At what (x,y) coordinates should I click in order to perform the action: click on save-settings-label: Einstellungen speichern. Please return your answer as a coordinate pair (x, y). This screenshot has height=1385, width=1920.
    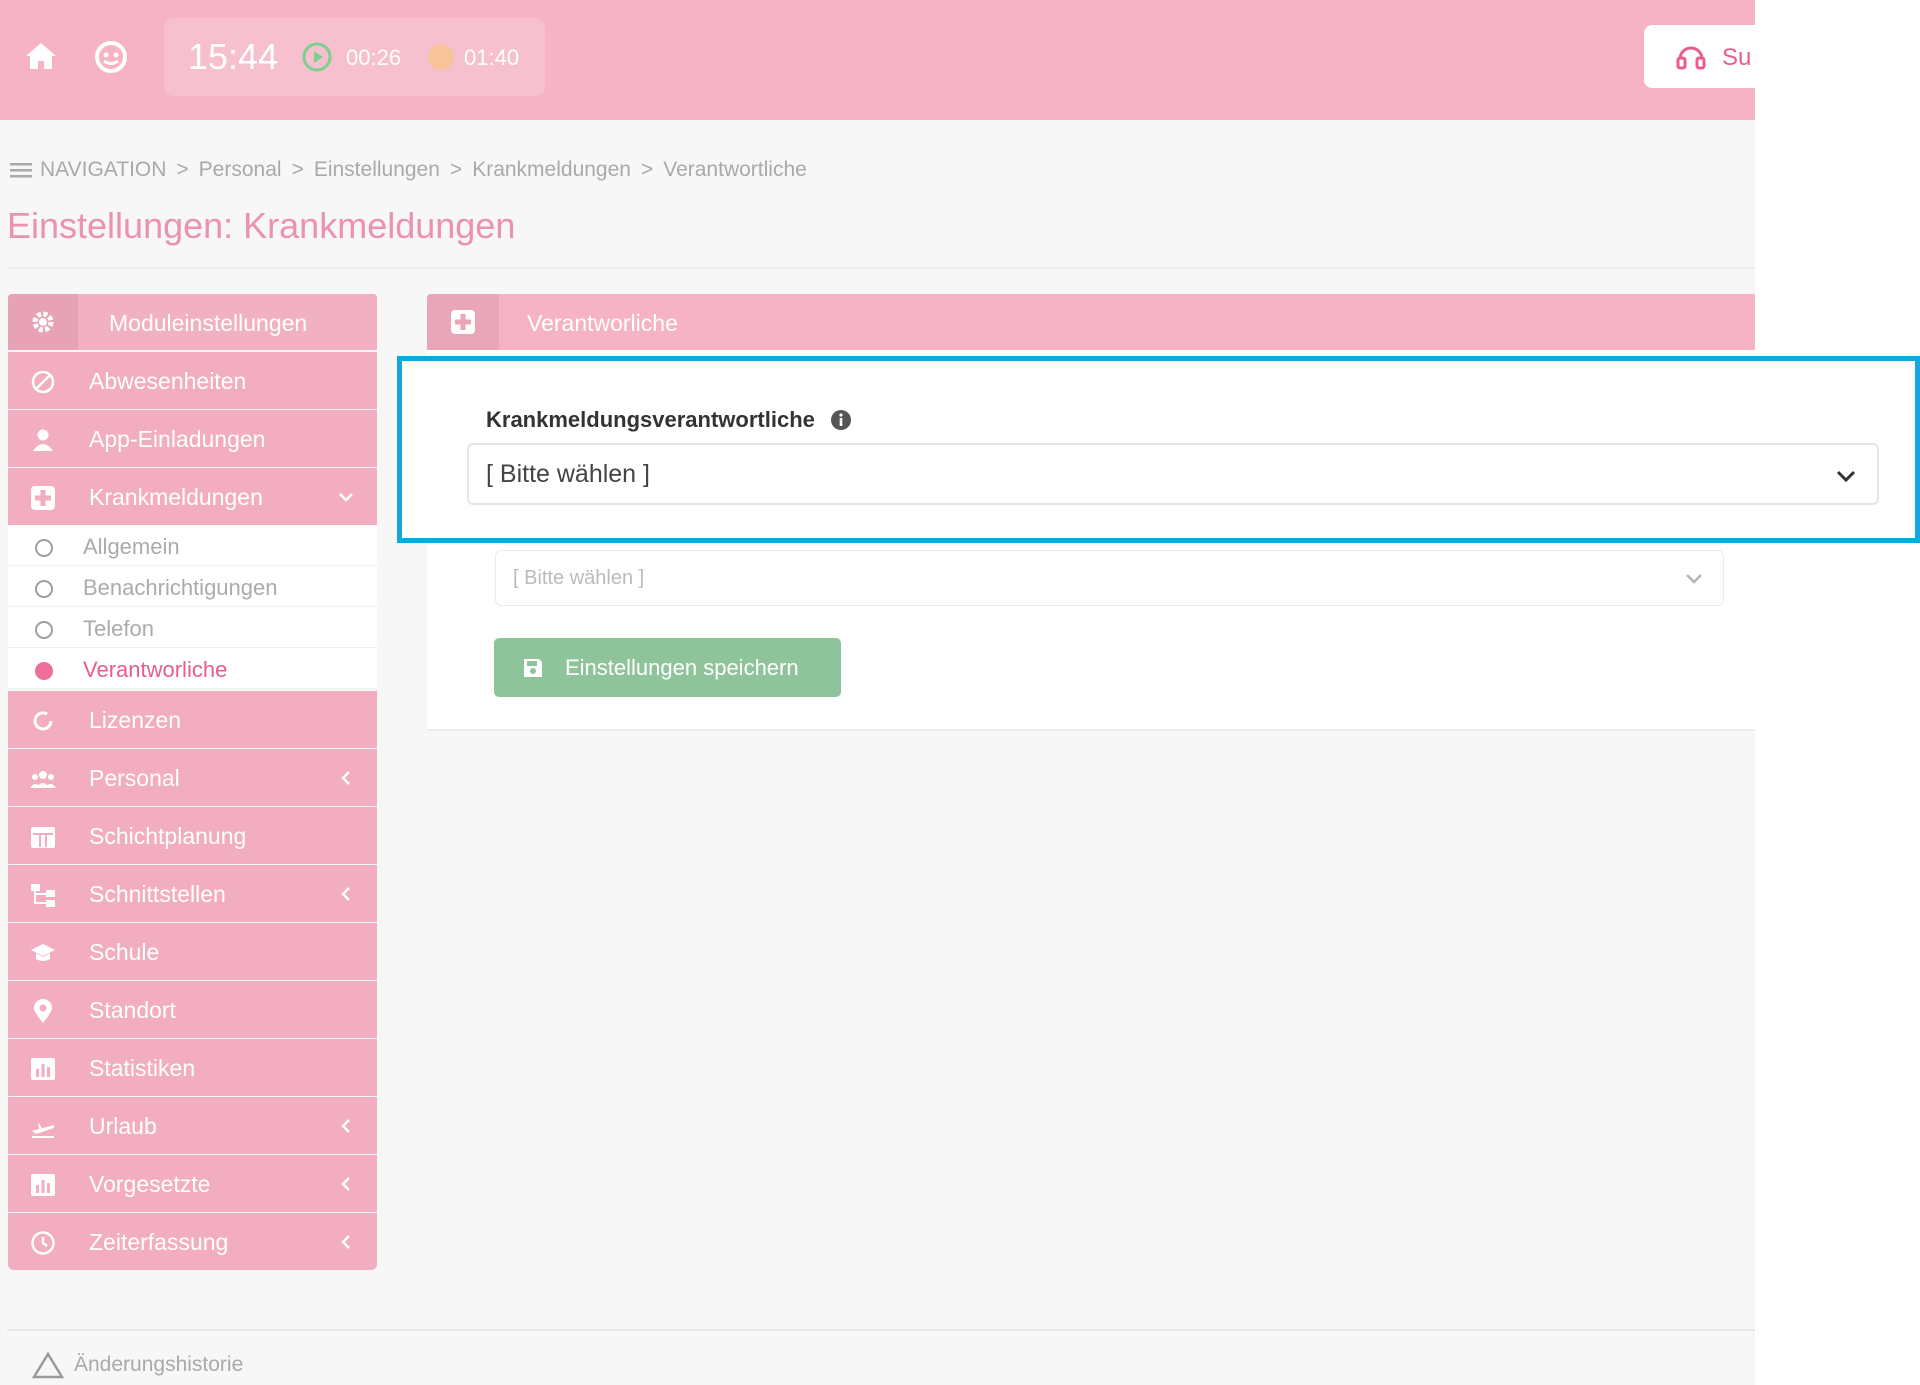
    Looking at the image, I should click on (682, 667).